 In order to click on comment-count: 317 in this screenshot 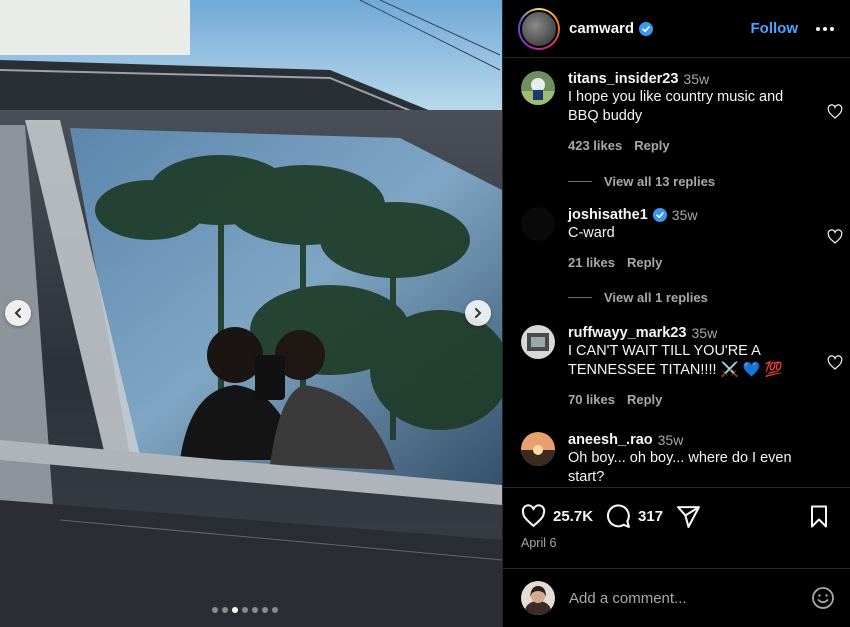, I will do `click(650, 516)`.